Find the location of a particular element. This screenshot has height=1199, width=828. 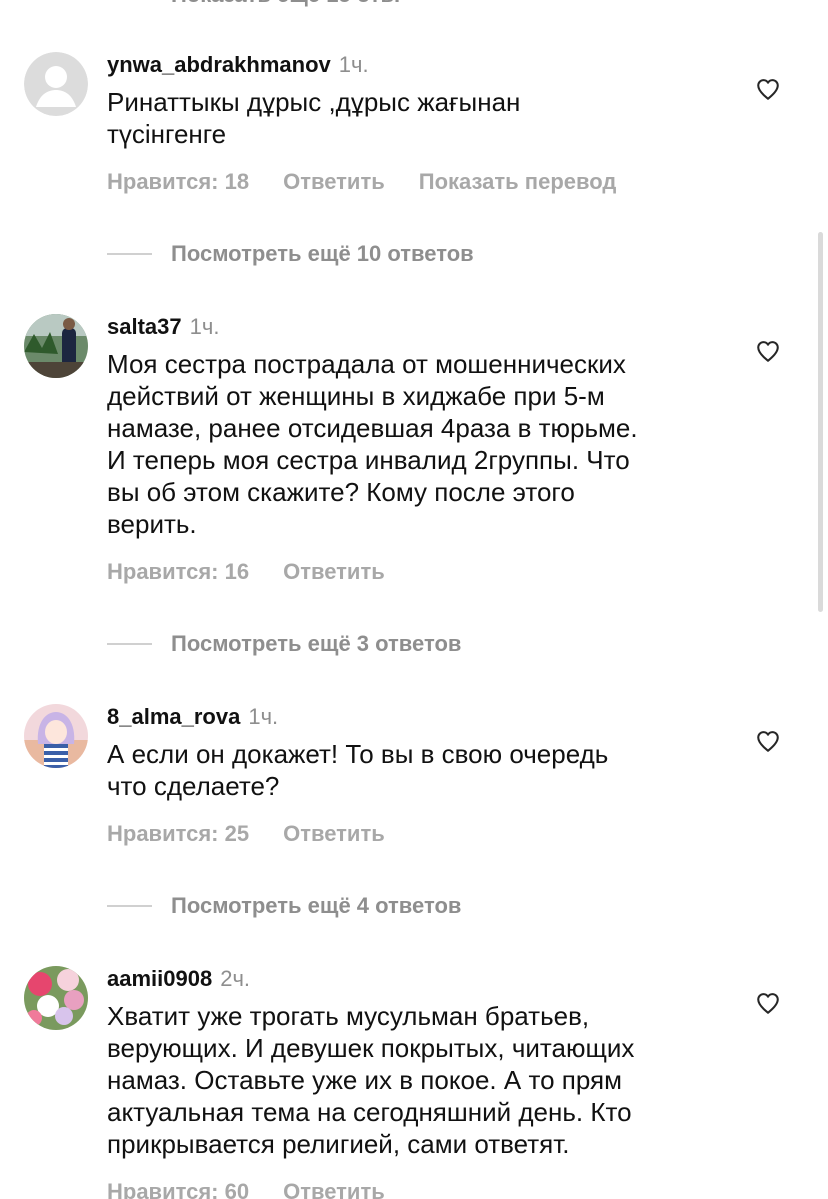

comment-time: 2ч. is located at coordinates (235, 978).